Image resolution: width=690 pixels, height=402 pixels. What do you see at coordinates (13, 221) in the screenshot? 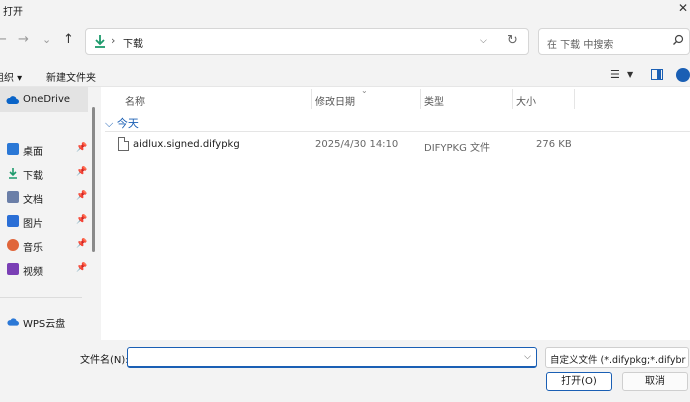
I see `pictures-icon` at bounding box center [13, 221].